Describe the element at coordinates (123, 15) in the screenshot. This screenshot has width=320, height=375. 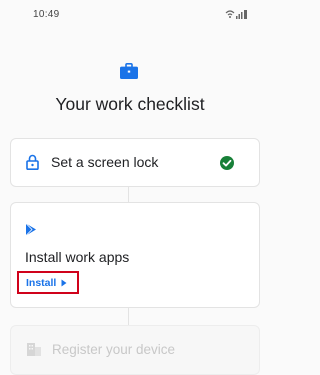
I see `status-bar: 10:49` at that location.